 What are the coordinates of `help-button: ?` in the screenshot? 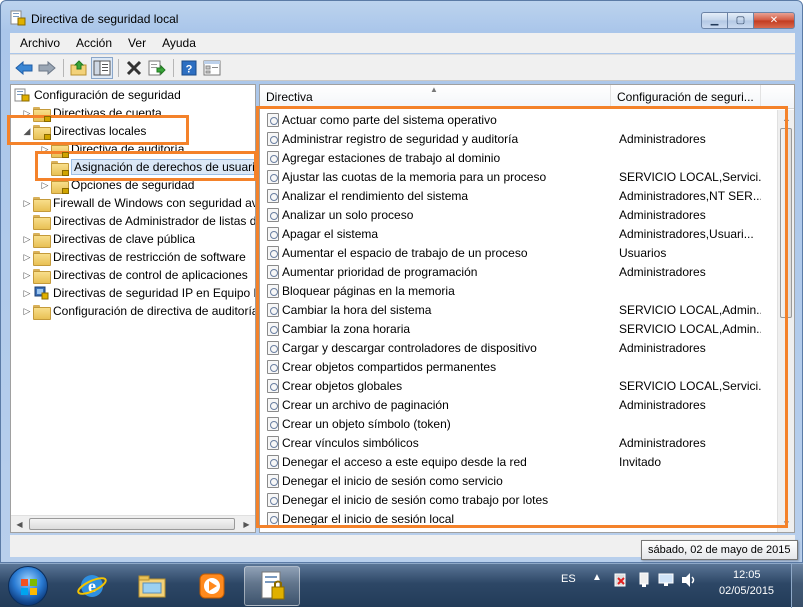 It's located at (189, 68).